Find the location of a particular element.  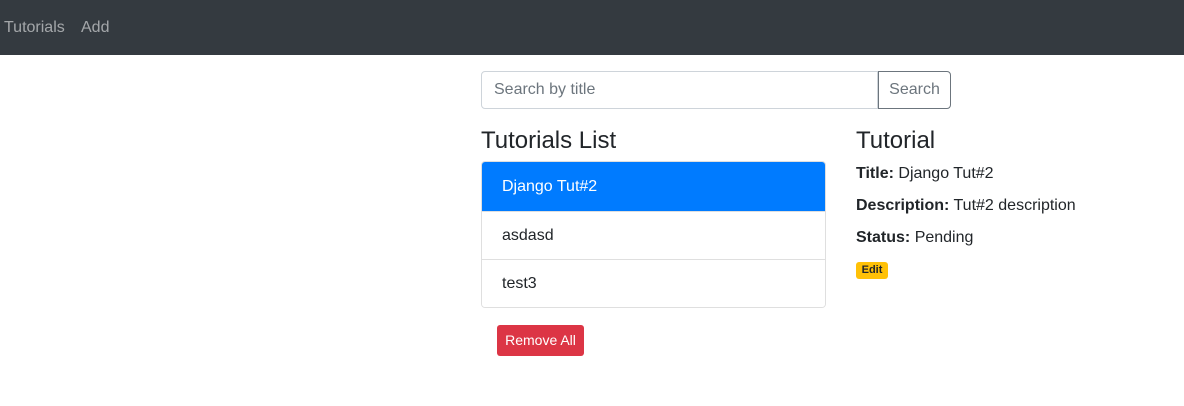

nav-link-tutorials: Tutorials is located at coordinates (34, 28).